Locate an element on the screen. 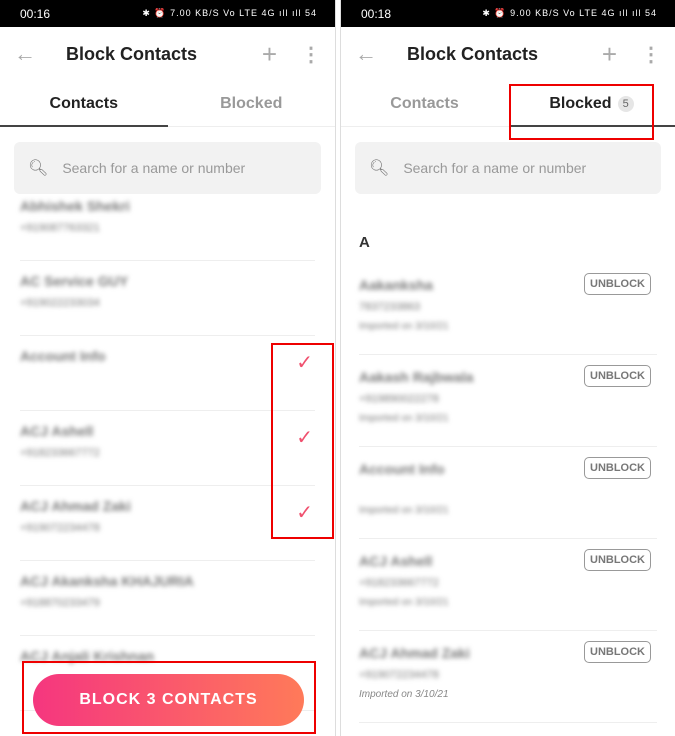 Image resolution: width=675 pixels, height=736 pixels. search-input: 🔍︎ Search for a name or number is located at coordinates (508, 168).